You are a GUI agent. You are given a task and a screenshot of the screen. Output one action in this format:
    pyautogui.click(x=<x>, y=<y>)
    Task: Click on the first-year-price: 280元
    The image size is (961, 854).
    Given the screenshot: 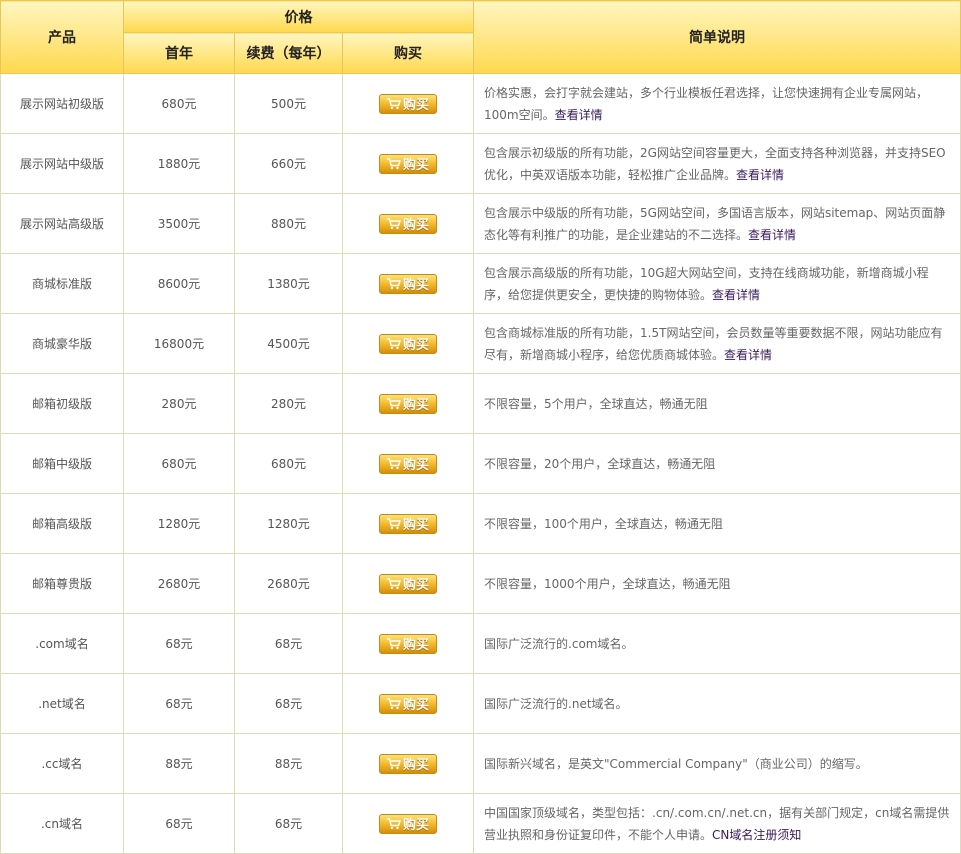 What is the action you would take?
    pyautogui.click(x=179, y=403)
    